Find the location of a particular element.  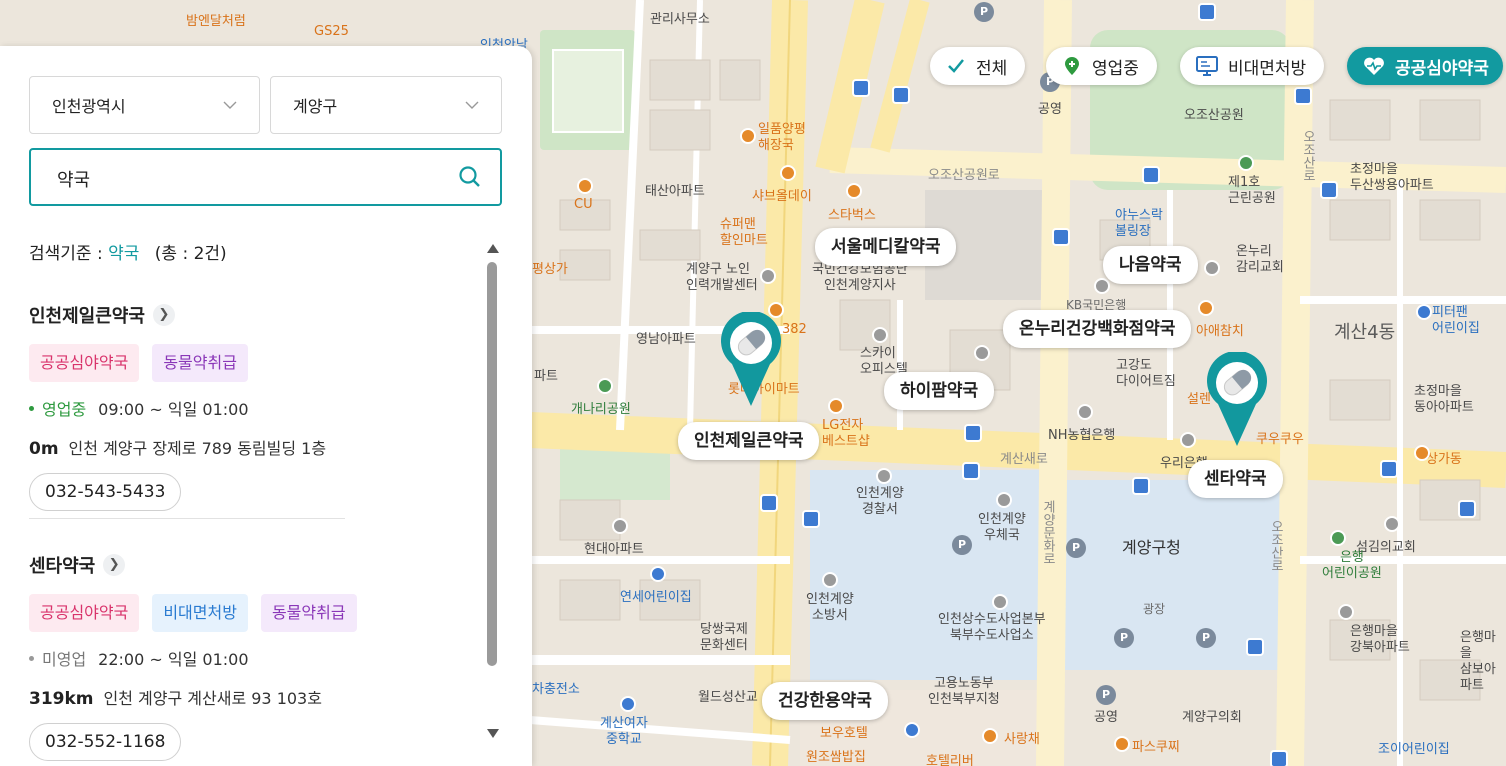

tag-night-pharmacy: 공공심야약국 is located at coordinates (84, 363).